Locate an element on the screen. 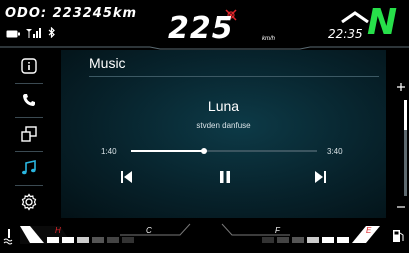  previous-track-button is located at coordinates (127, 179).